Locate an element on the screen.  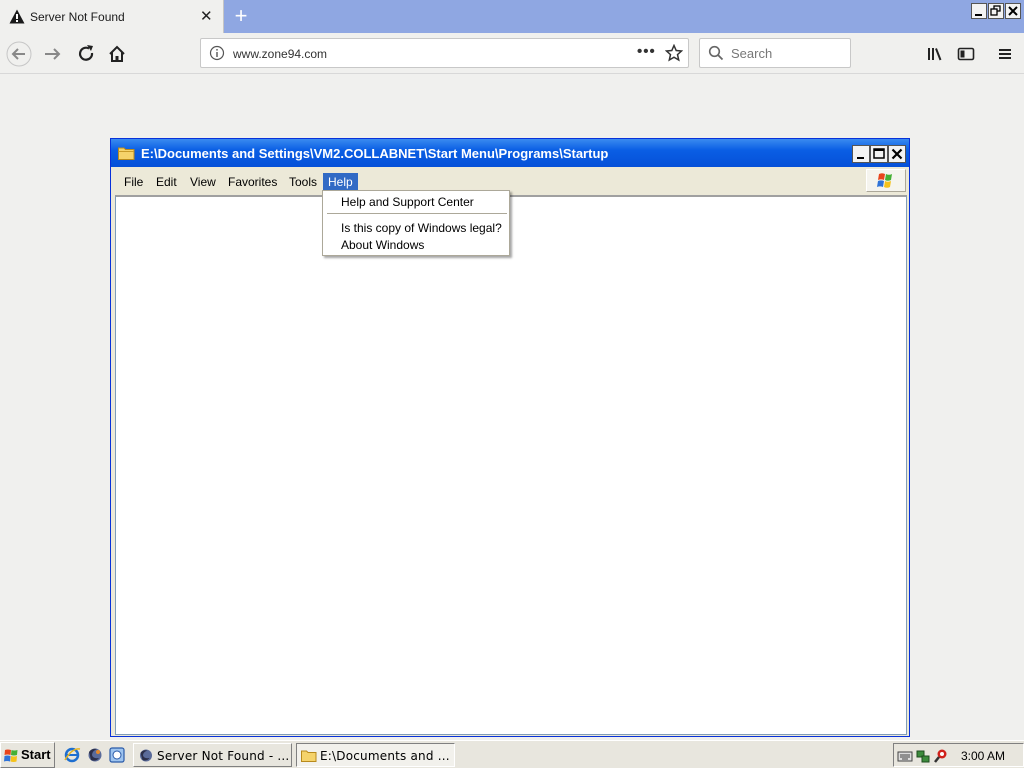
restore-icon is located at coordinates (995, 10).